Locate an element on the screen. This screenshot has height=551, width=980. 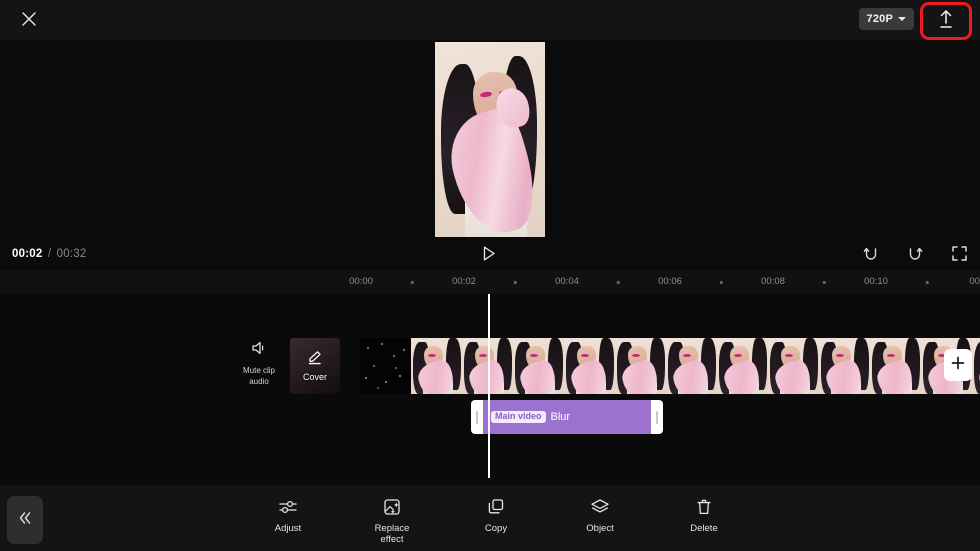
tool-adjust: Adjust is located at coordinates (288, 518).